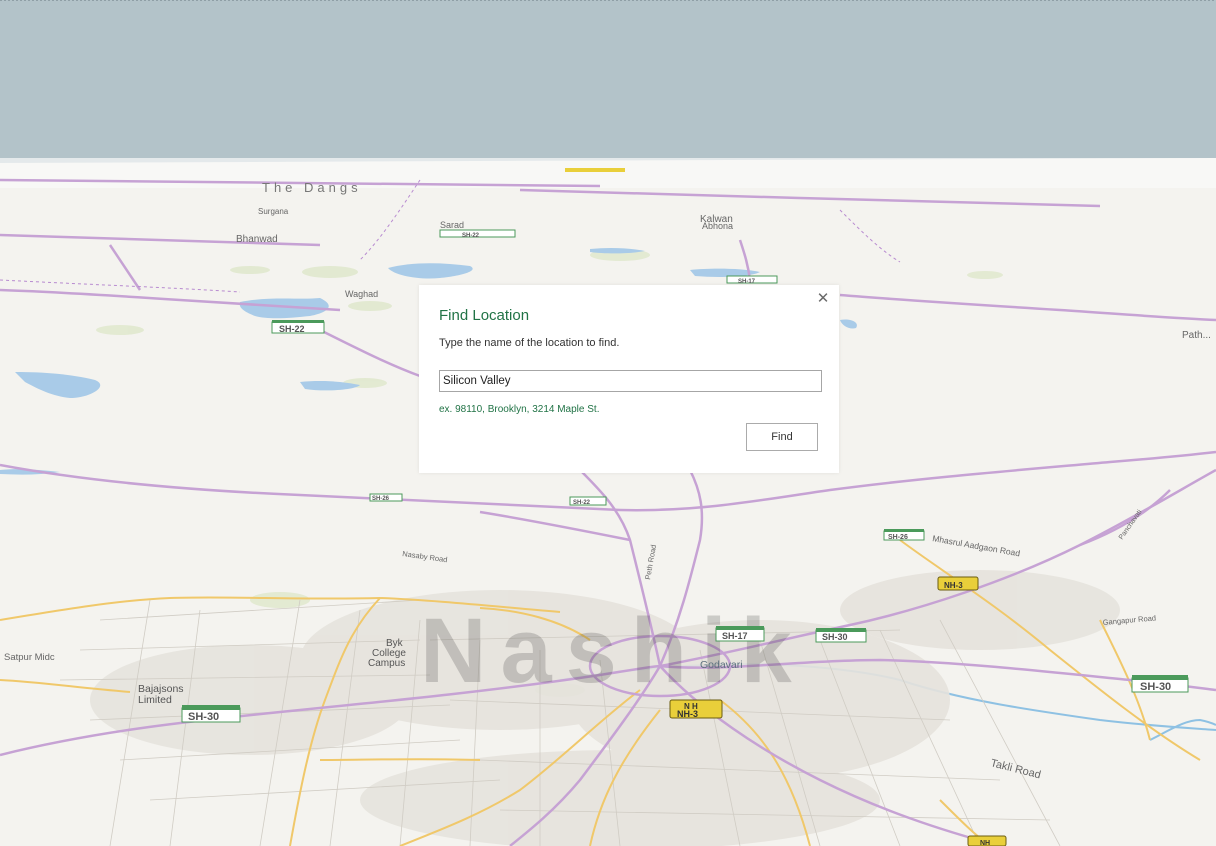 This screenshot has height=846, width=1216. Describe the element at coordinates (519, 409) in the screenshot. I see `example-hint: ex. 98110, Brooklyn, 3214 Maple St.` at that location.